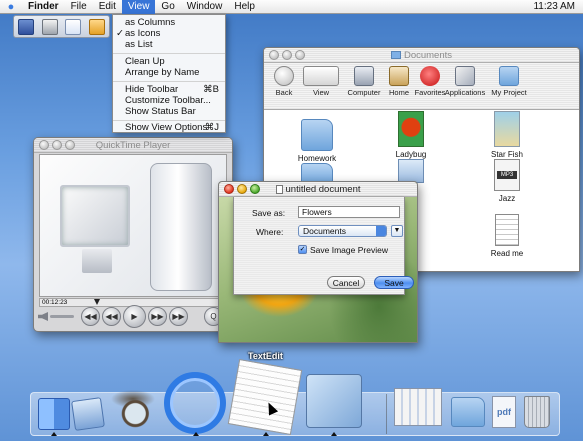 The height and width of the screenshot is (441, 583). Describe the element at coordinates (321, 76) in the screenshot. I see `view-mode-icon` at that location.